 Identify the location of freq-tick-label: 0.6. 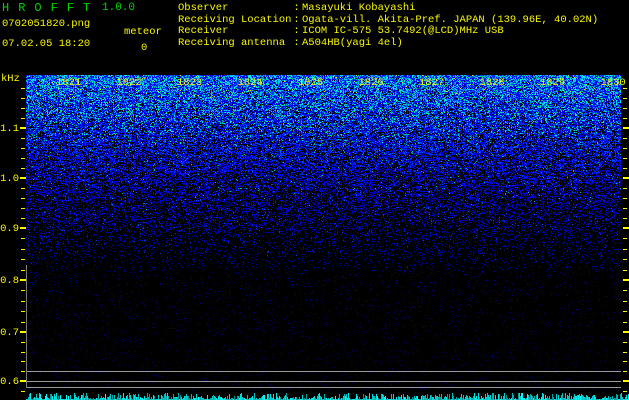
(9, 382).